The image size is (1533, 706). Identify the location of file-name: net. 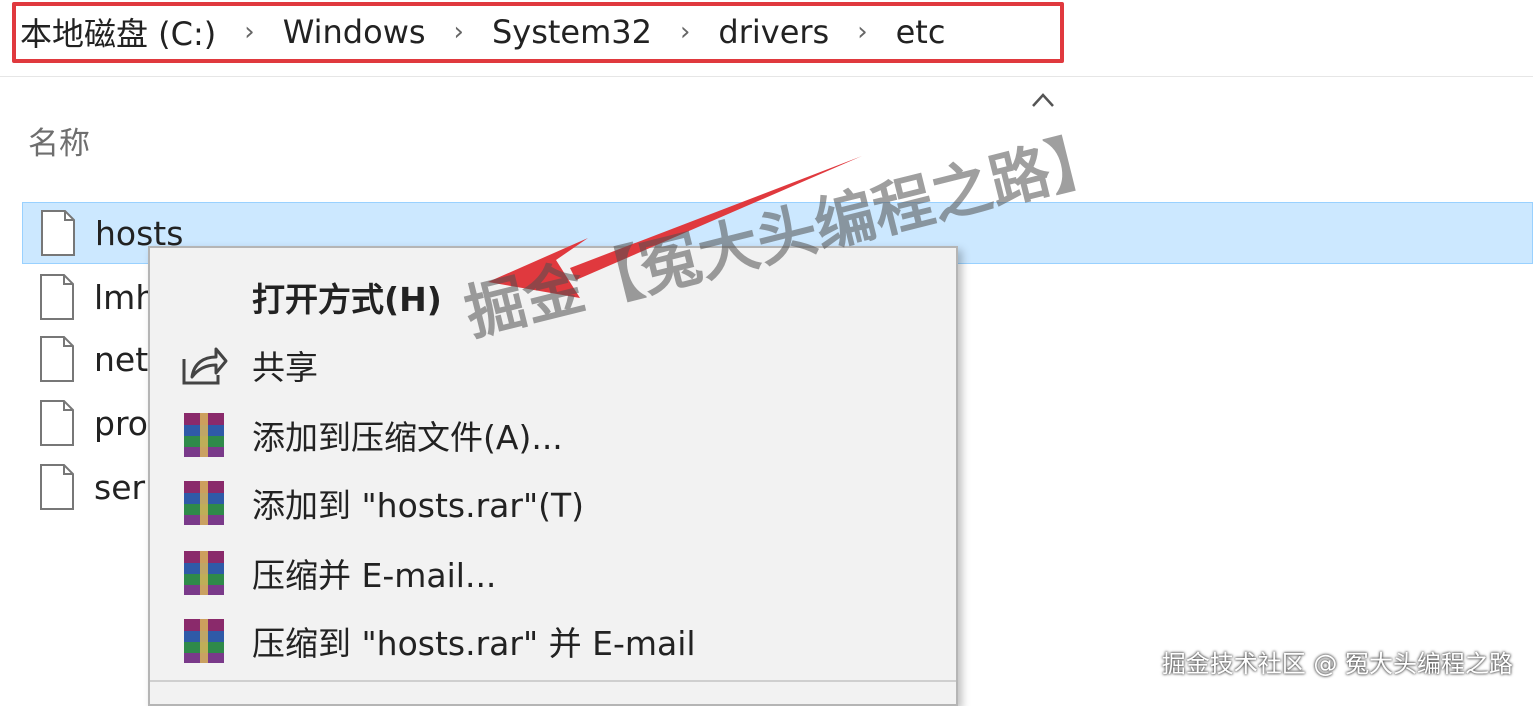
(121, 359).